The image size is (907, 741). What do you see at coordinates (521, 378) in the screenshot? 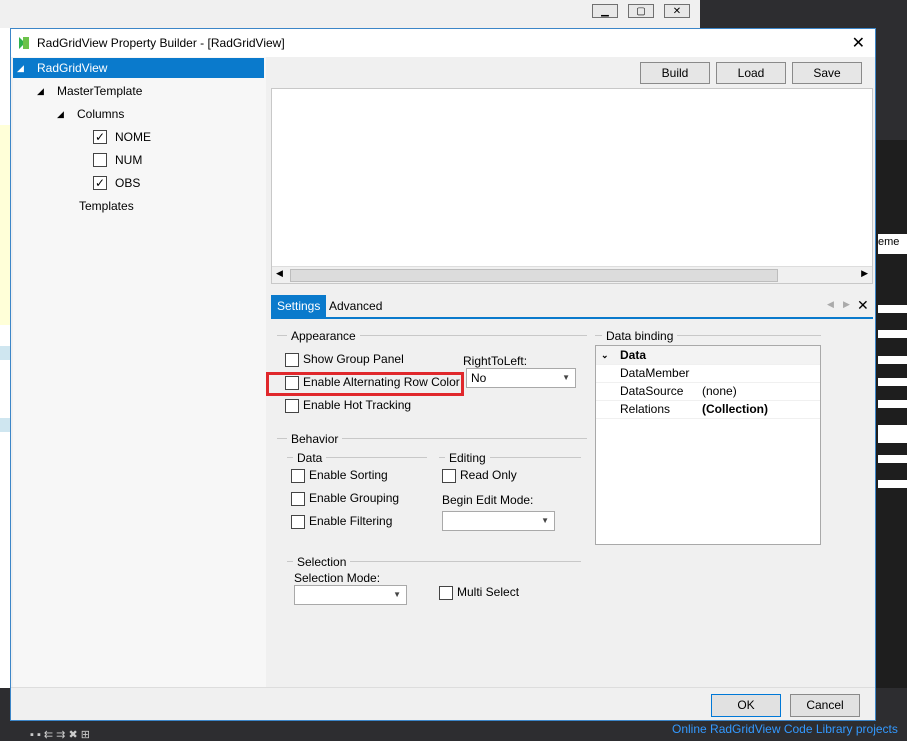
I see `rtl-combo: No ▼` at bounding box center [521, 378].